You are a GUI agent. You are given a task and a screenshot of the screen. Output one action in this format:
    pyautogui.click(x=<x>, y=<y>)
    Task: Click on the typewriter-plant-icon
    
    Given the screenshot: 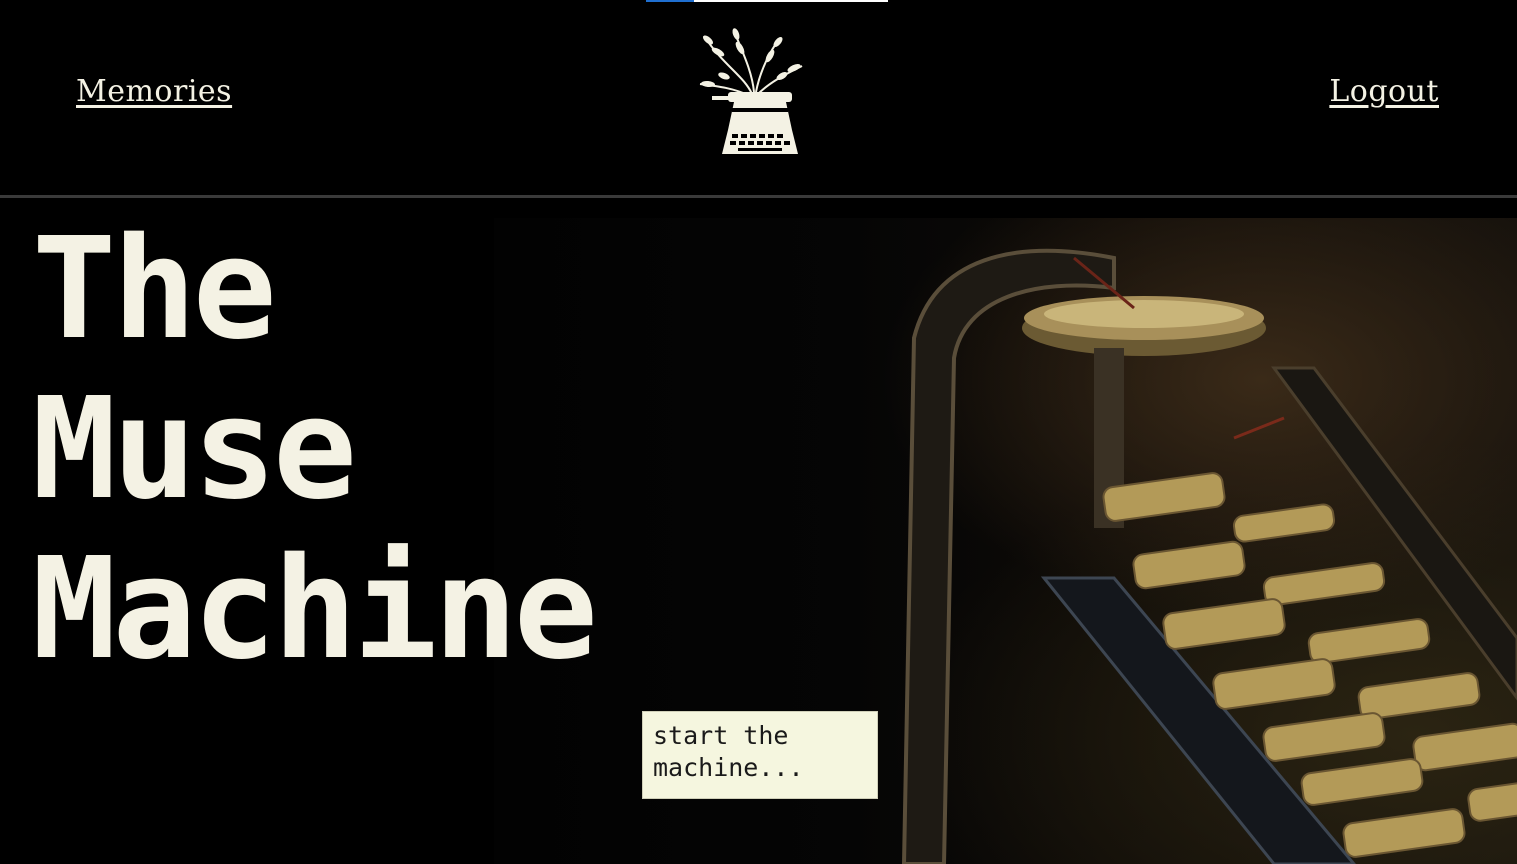 What is the action you would take?
    pyautogui.click(x=755, y=92)
    